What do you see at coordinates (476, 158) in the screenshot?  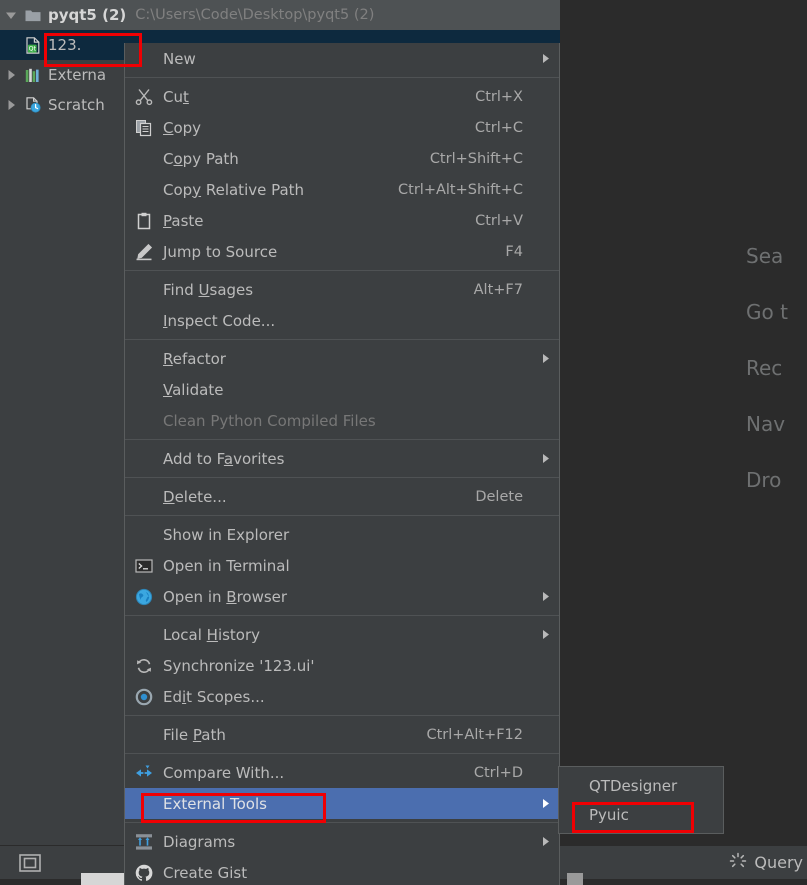 I see `menu-item-shortcut: Ctrl+Shift+C` at bounding box center [476, 158].